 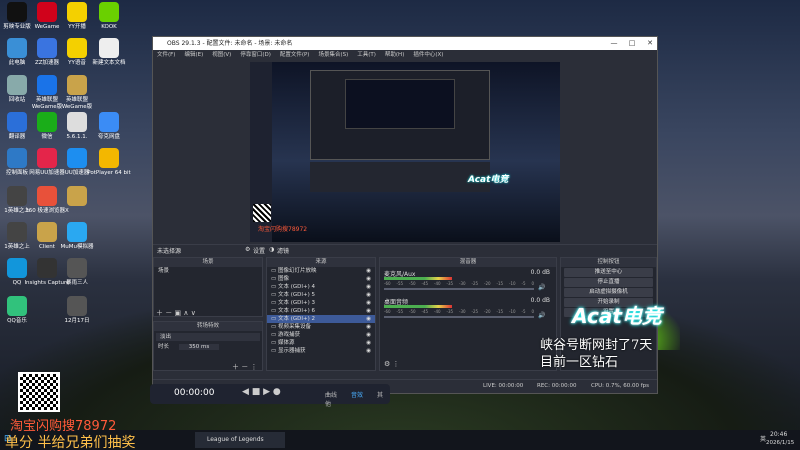 I want to click on preview-qr-code, so click(x=262, y=213).